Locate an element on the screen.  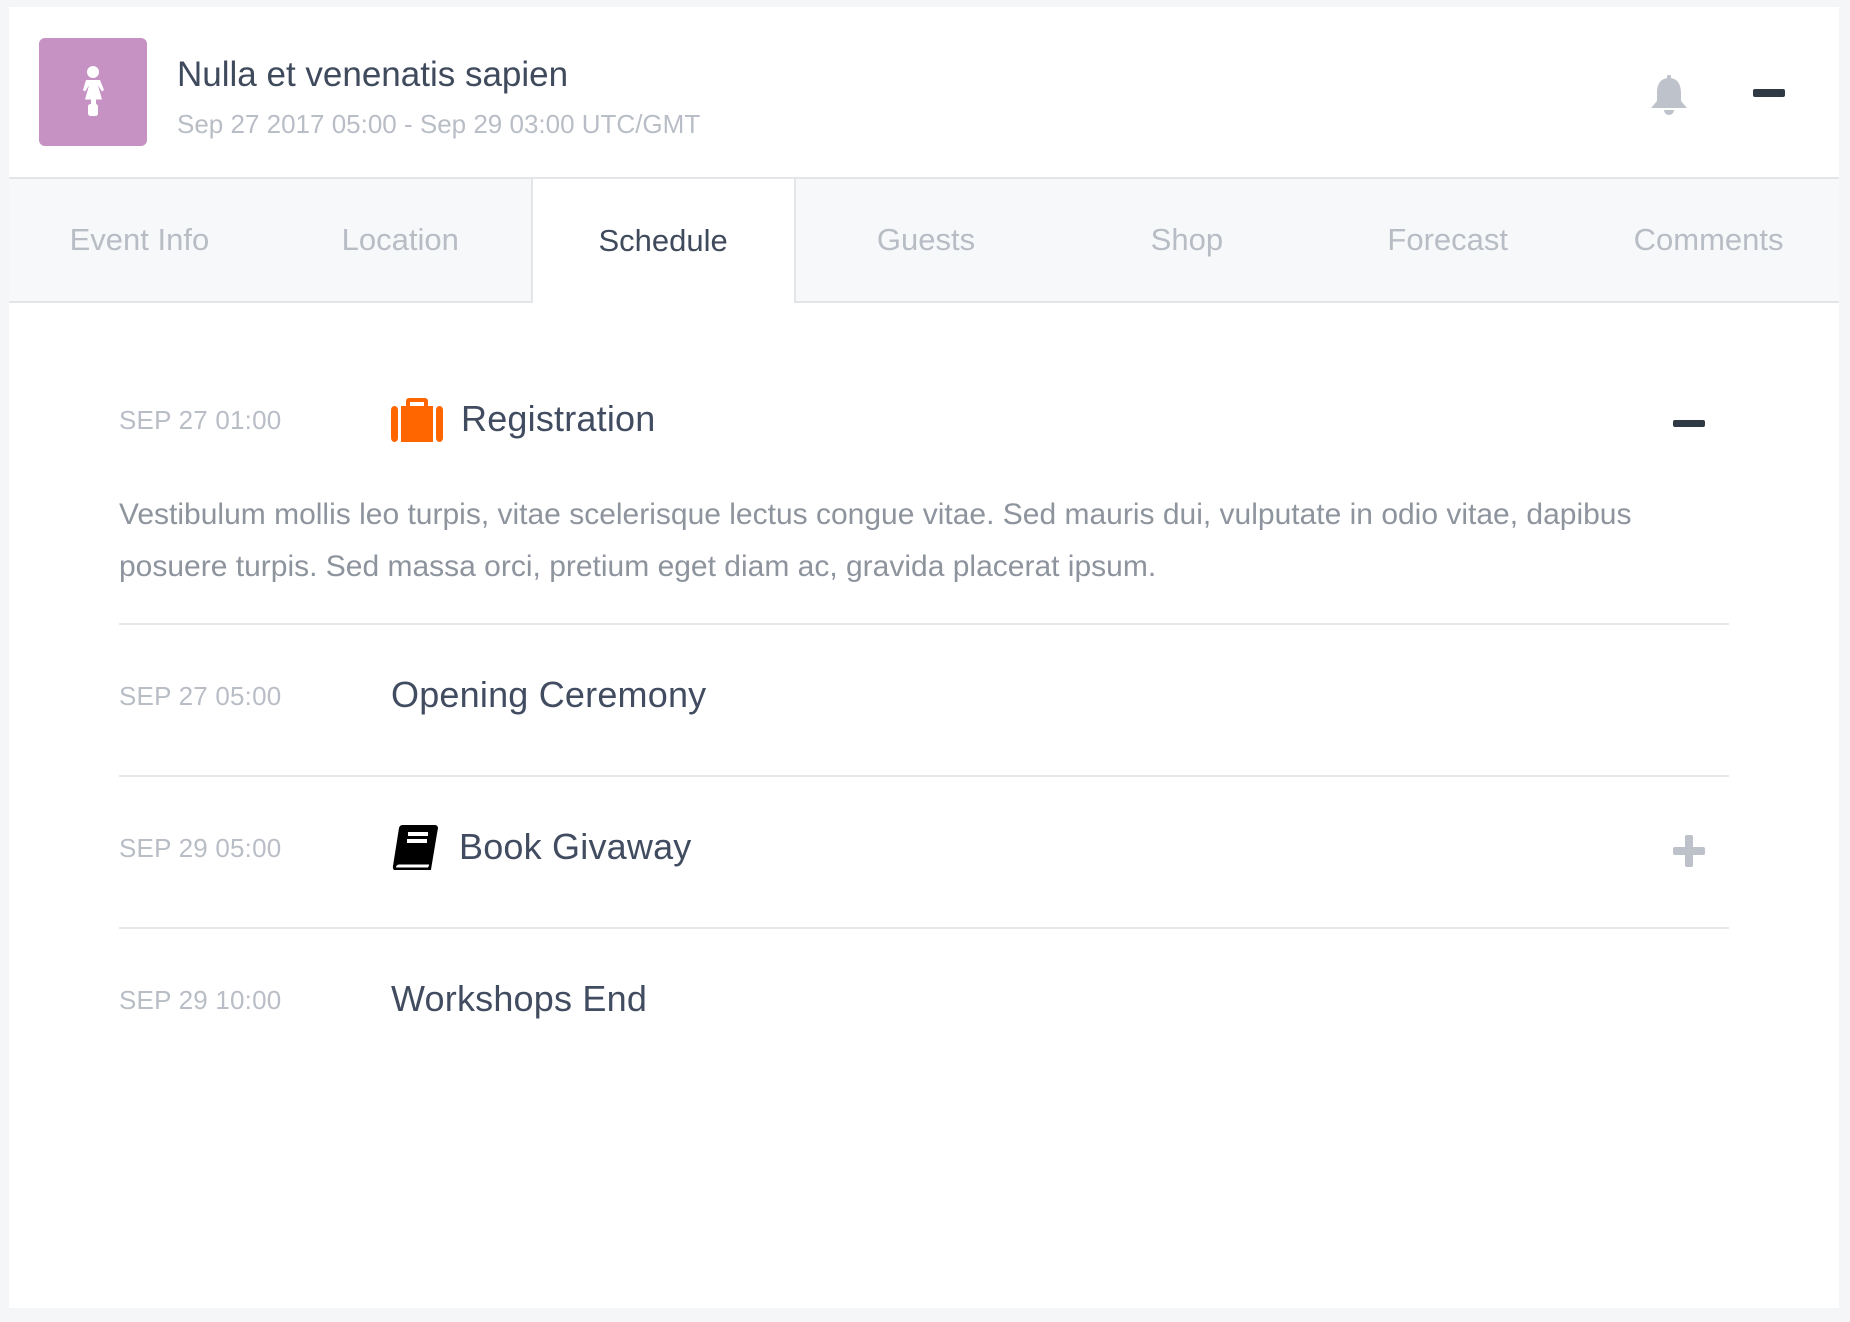
tab-event-info: Event Info is located at coordinates (139, 240).